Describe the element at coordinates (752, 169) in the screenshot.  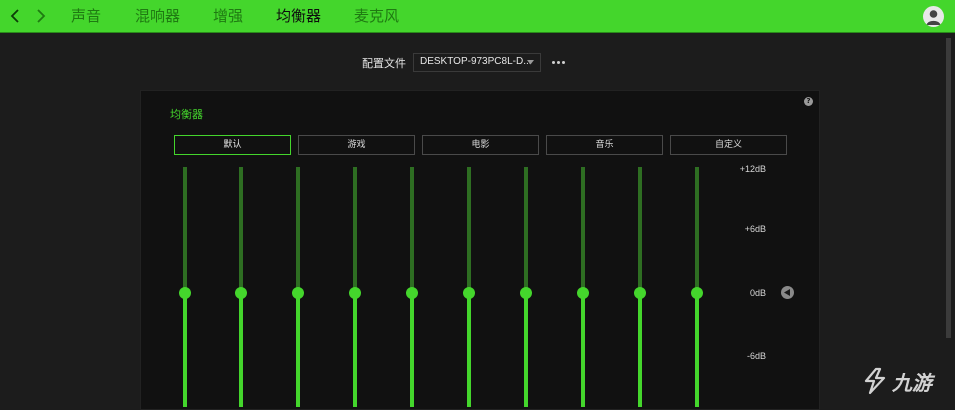
I see `db-label-plus12: +12dB` at that location.